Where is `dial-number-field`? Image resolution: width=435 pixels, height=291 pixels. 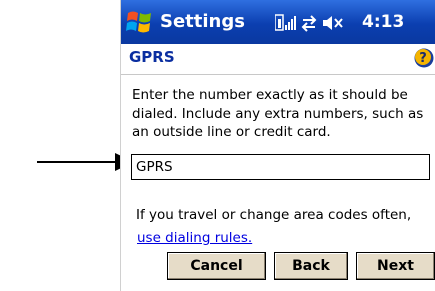 dial-number-field is located at coordinates (280, 167).